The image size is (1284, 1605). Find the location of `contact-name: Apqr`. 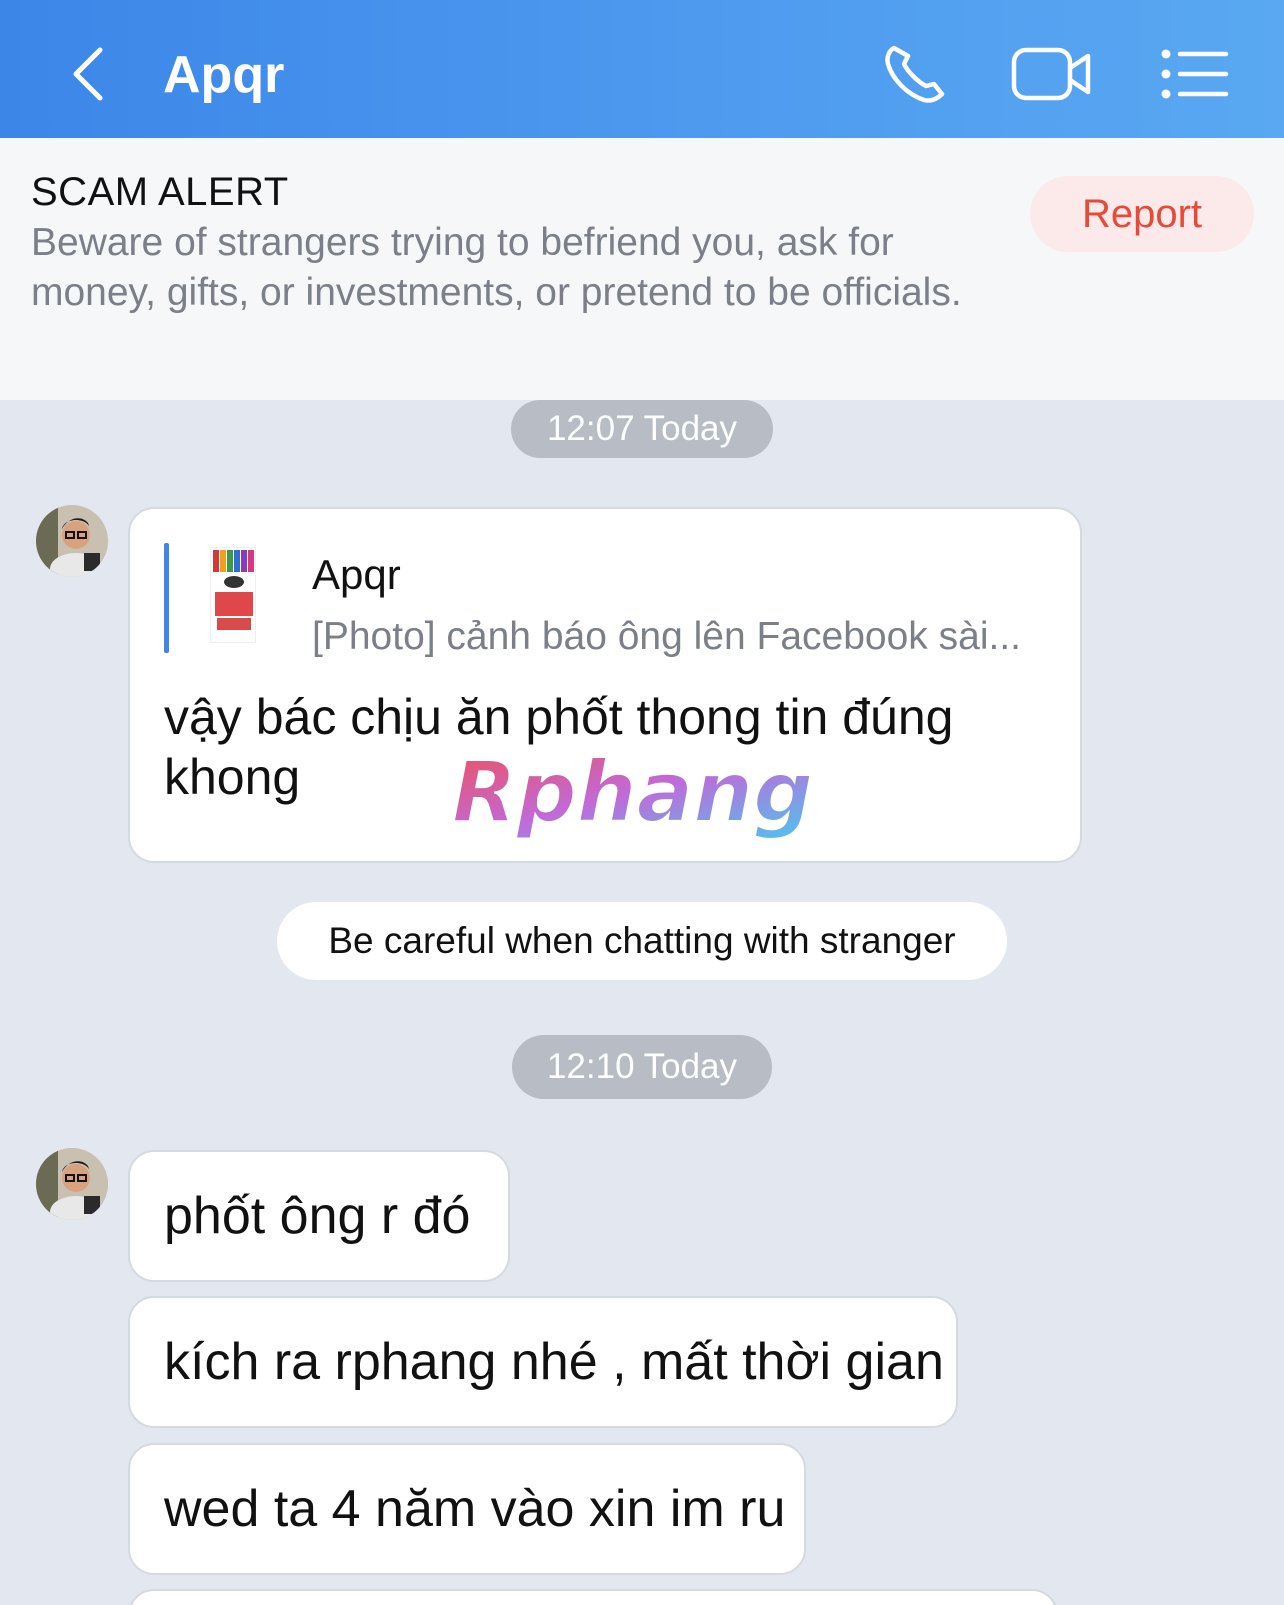

contact-name: Apqr is located at coordinates (223, 75).